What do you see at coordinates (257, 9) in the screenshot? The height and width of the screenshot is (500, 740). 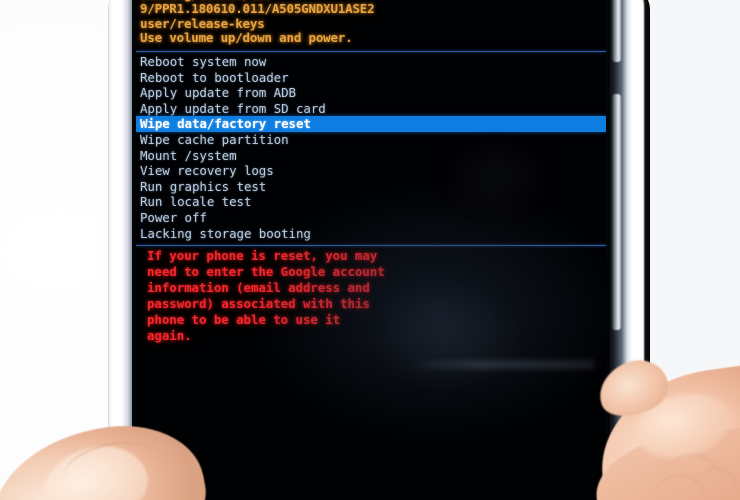 I see `header-line-build: 9/PPR1.180610.011/A505GNDXU1ASE2` at bounding box center [257, 9].